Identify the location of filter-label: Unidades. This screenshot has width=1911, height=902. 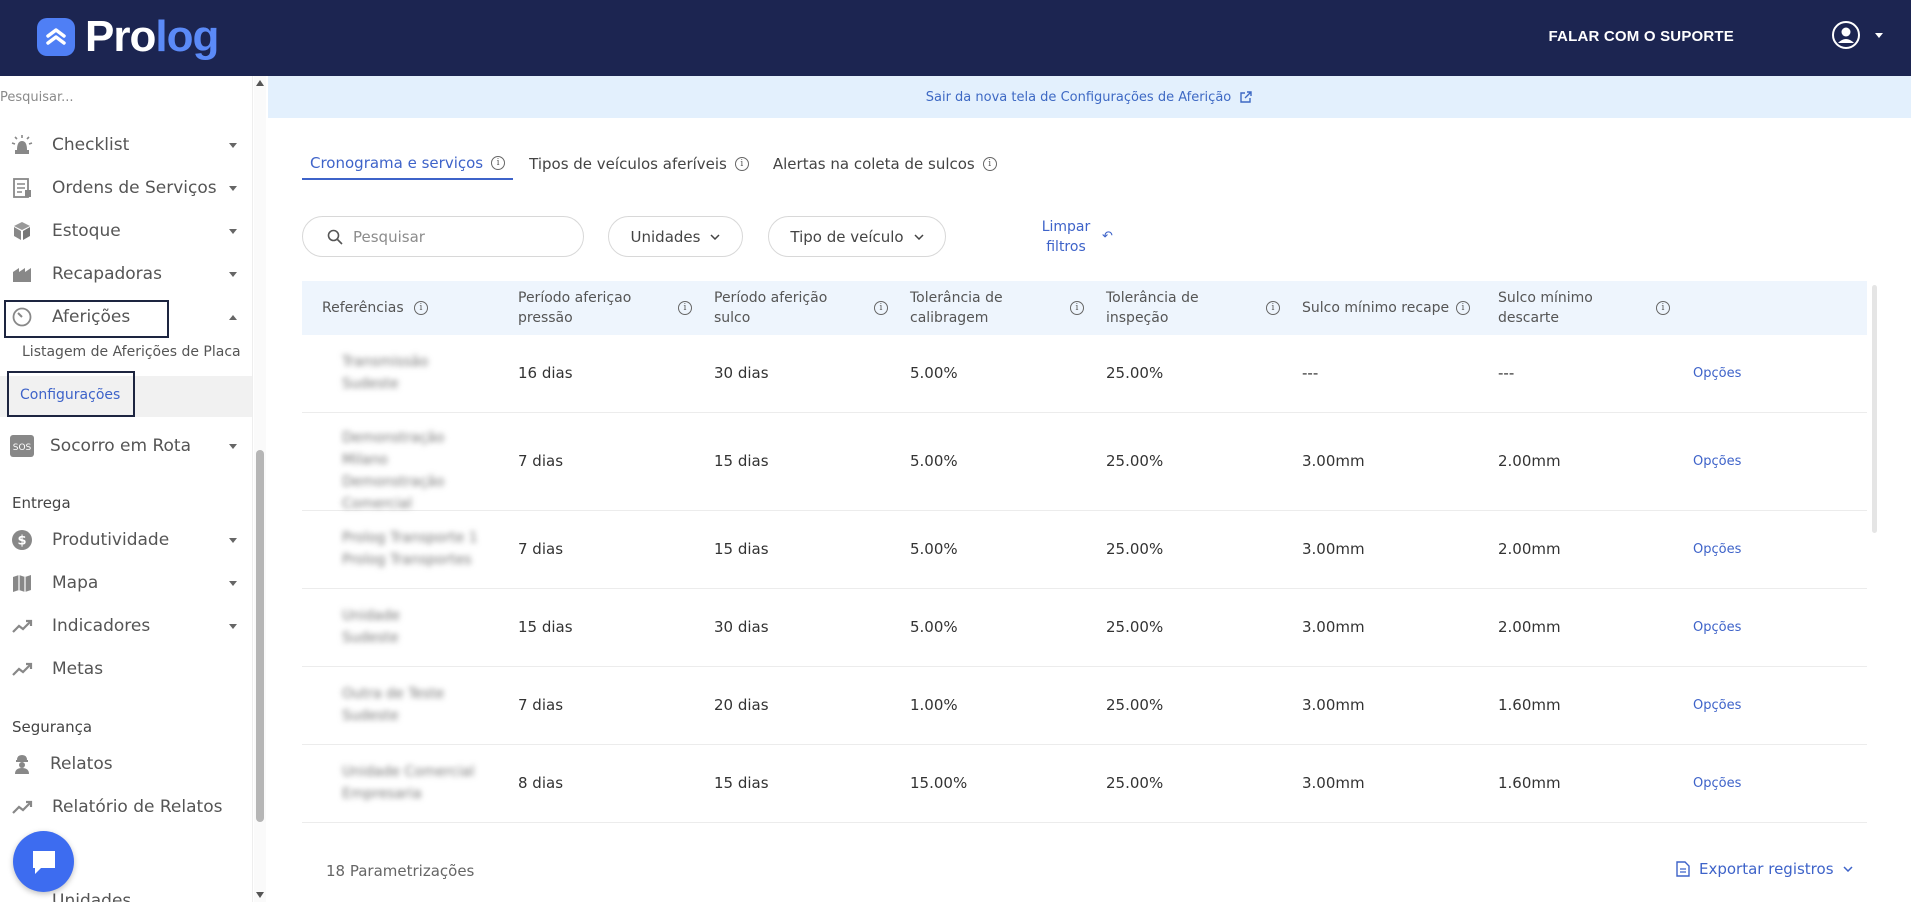
(665, 236).